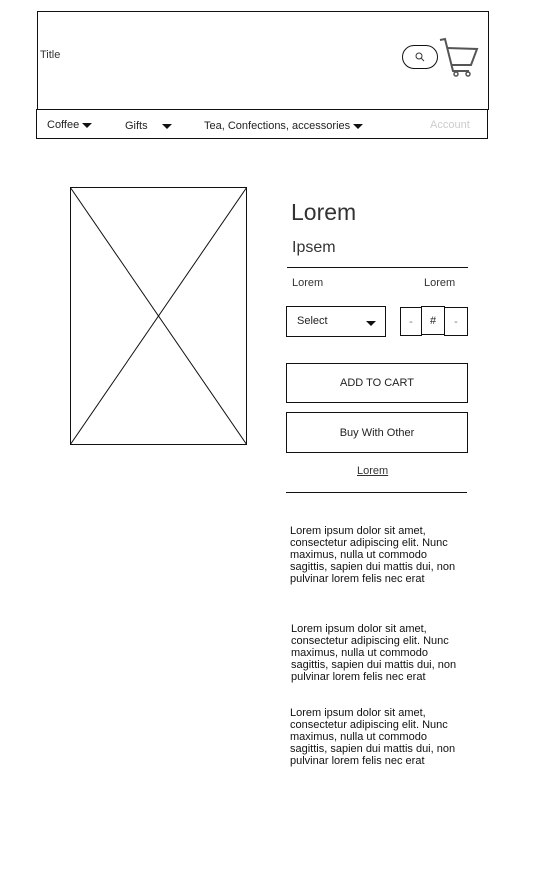  Describe the element at coordinates (377, 432) in the screenshot. I see `buy-with-other-button: Buy With Other` at that location.